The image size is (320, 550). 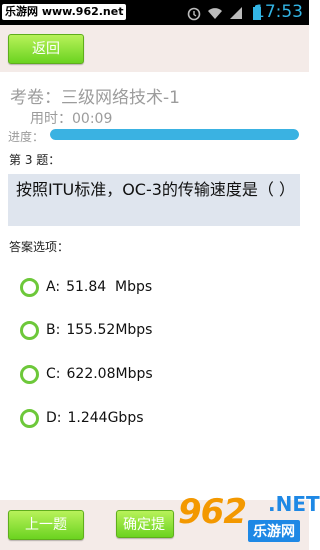 I want to click on question-box: 按照ITU标准，OC-3的传输速度是（ ）, so click(x=154, y=200).